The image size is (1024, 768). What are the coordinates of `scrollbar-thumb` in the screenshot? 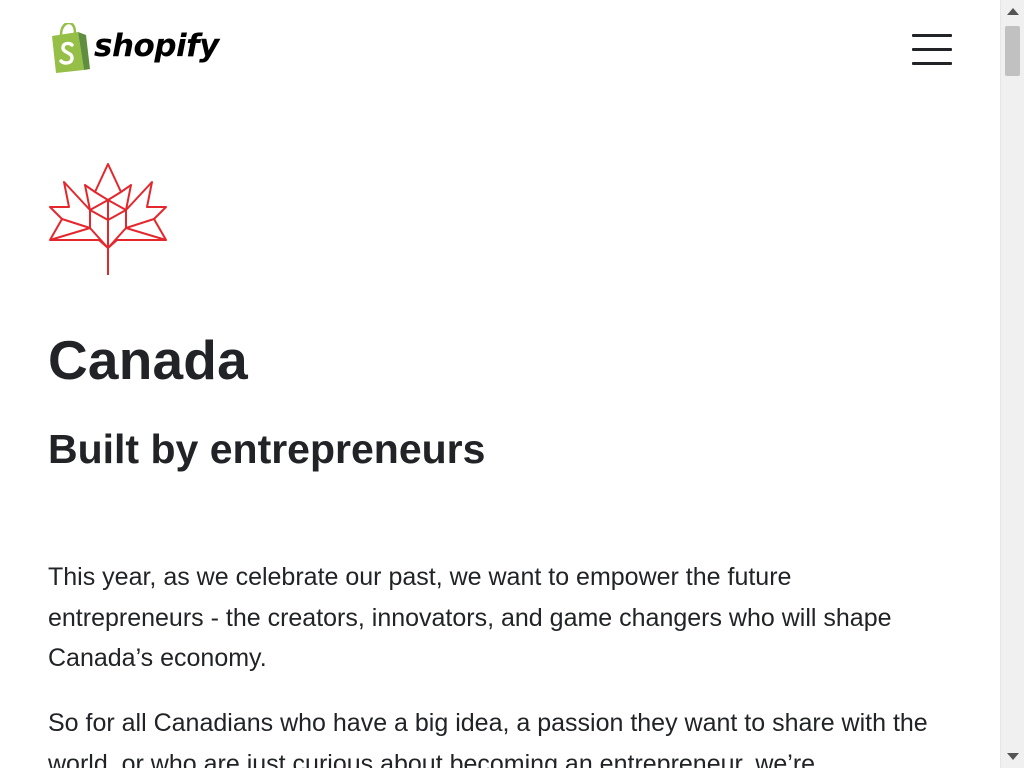 It's located at (1012, 51).